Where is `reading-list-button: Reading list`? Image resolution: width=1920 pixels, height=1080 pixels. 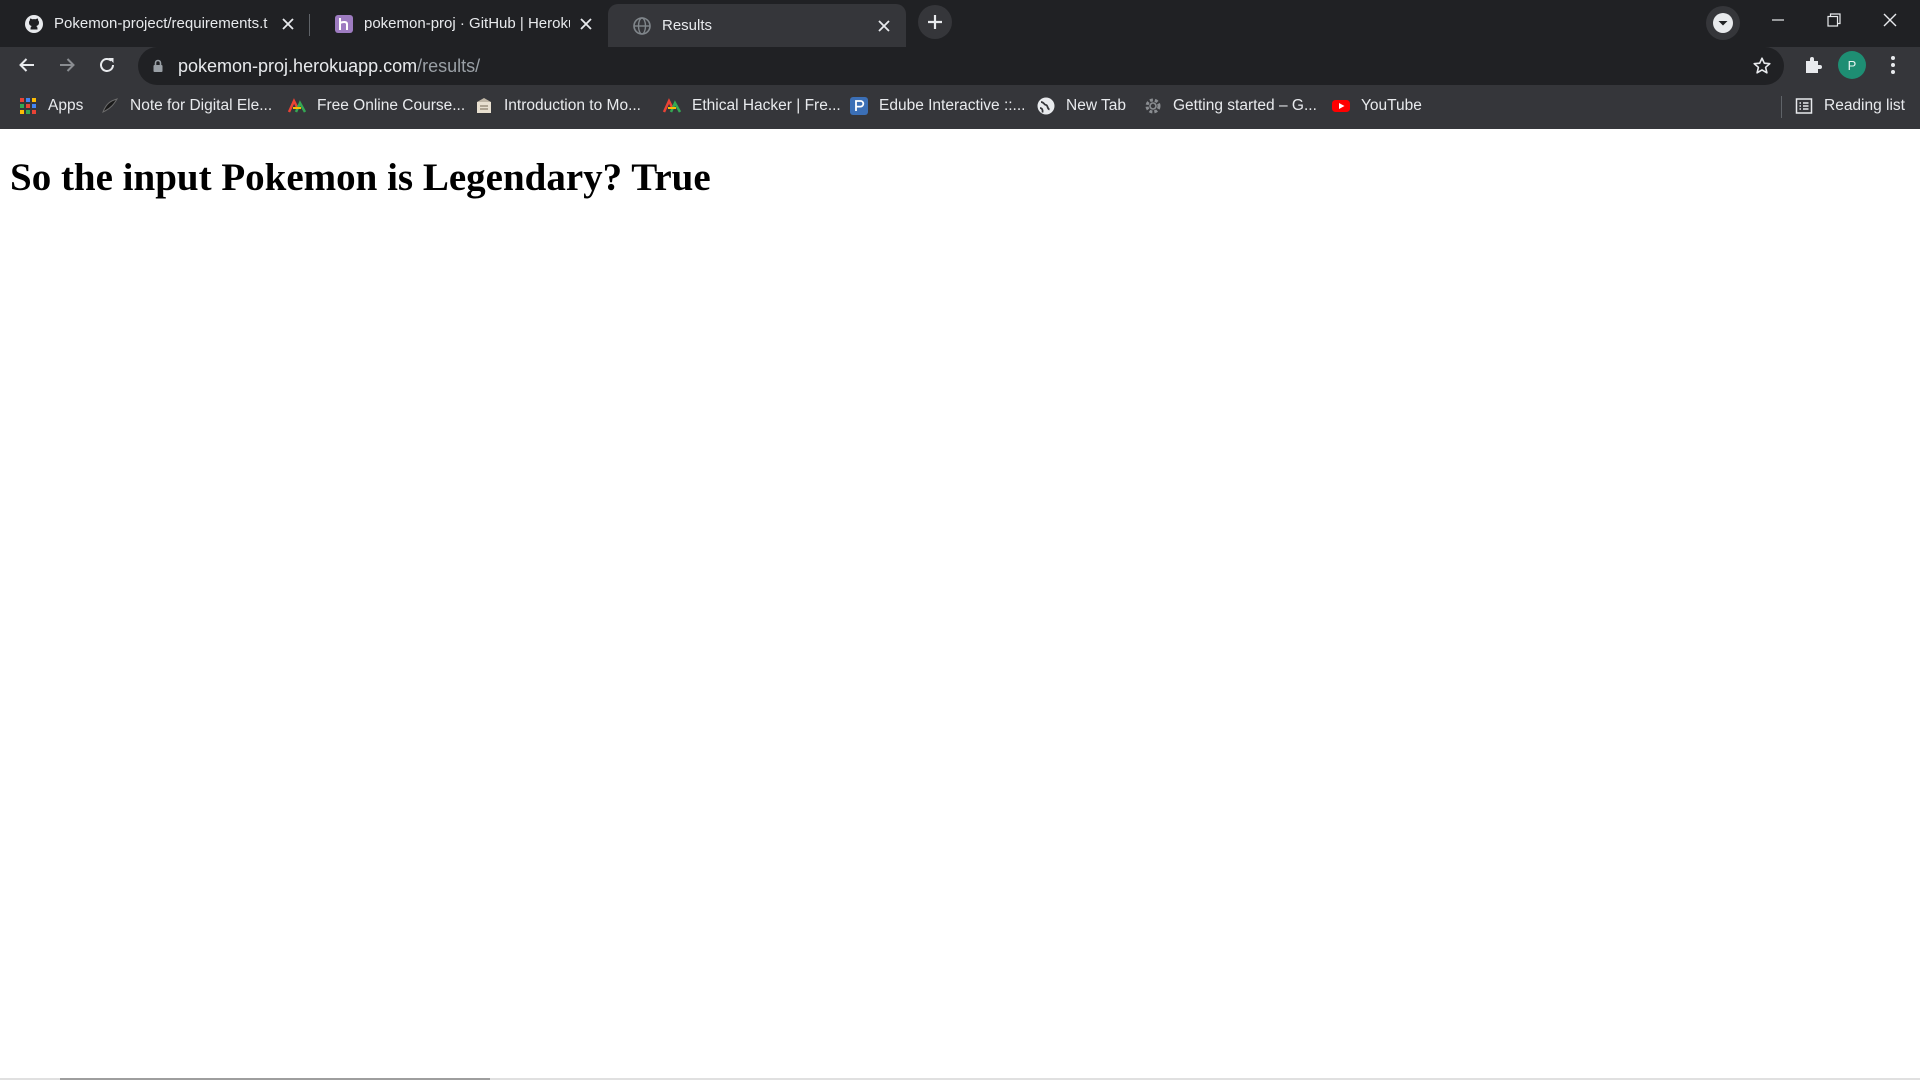 reading-list-button: Reading list is located at coordinates (1849, 106).